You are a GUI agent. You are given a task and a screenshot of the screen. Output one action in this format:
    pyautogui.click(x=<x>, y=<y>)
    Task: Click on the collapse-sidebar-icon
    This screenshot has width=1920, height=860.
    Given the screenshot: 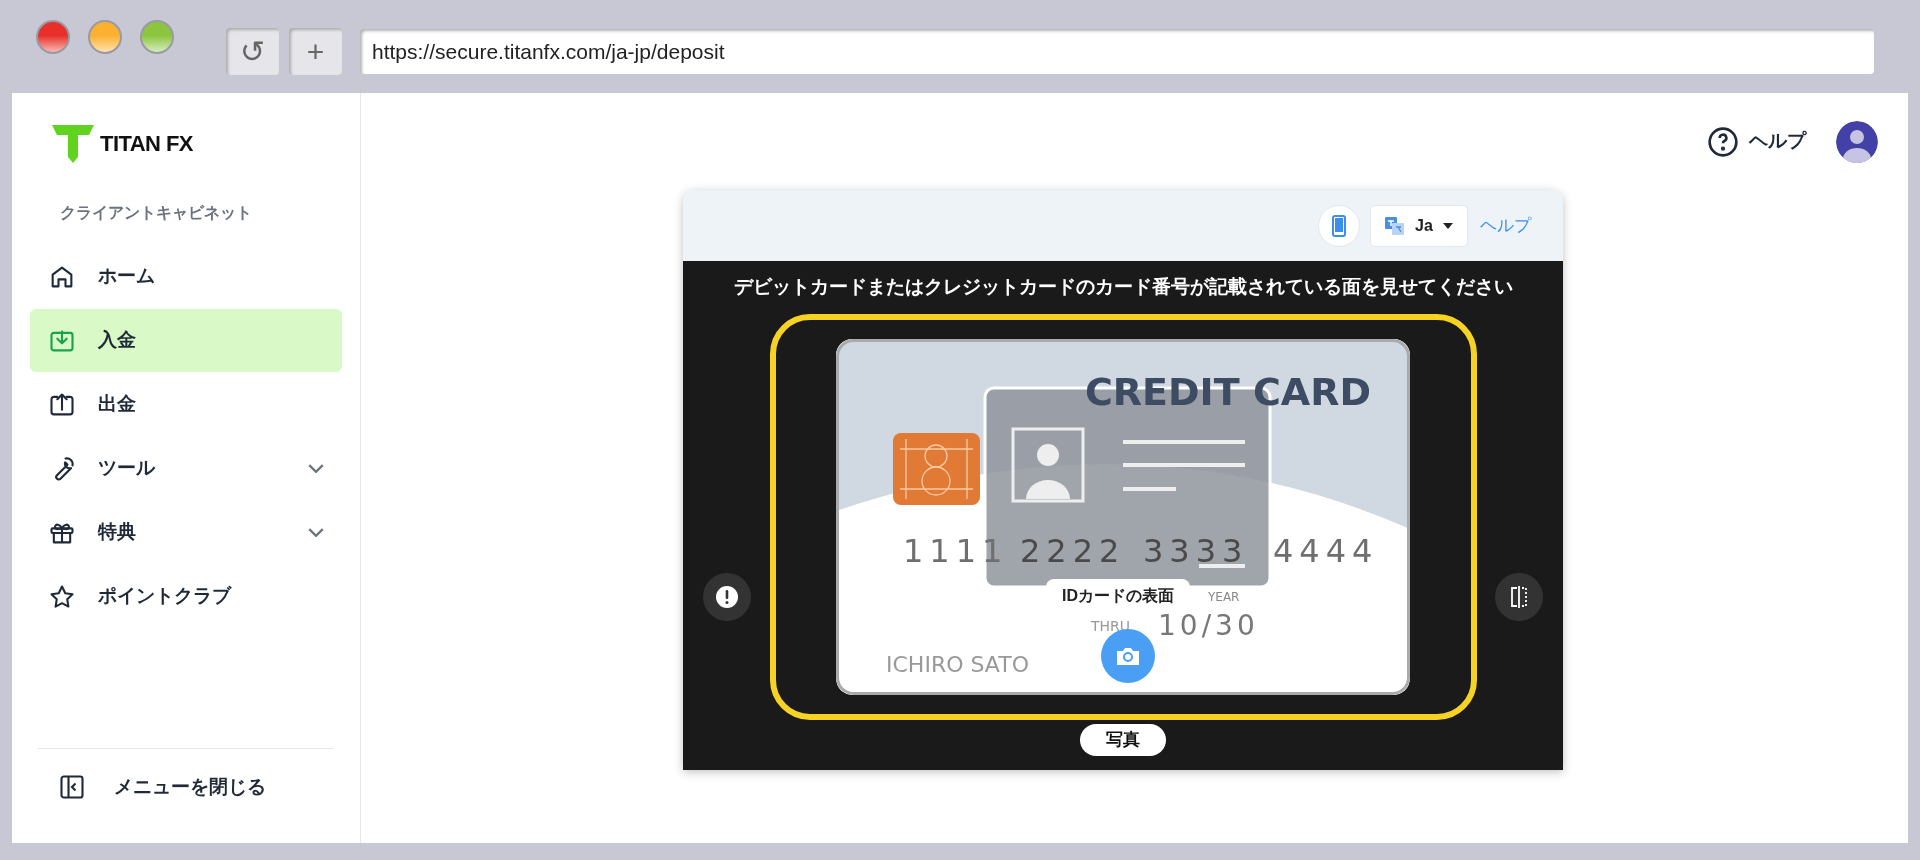 What is the action you would take?
    pyautogui.click(x=72, y=787)
    